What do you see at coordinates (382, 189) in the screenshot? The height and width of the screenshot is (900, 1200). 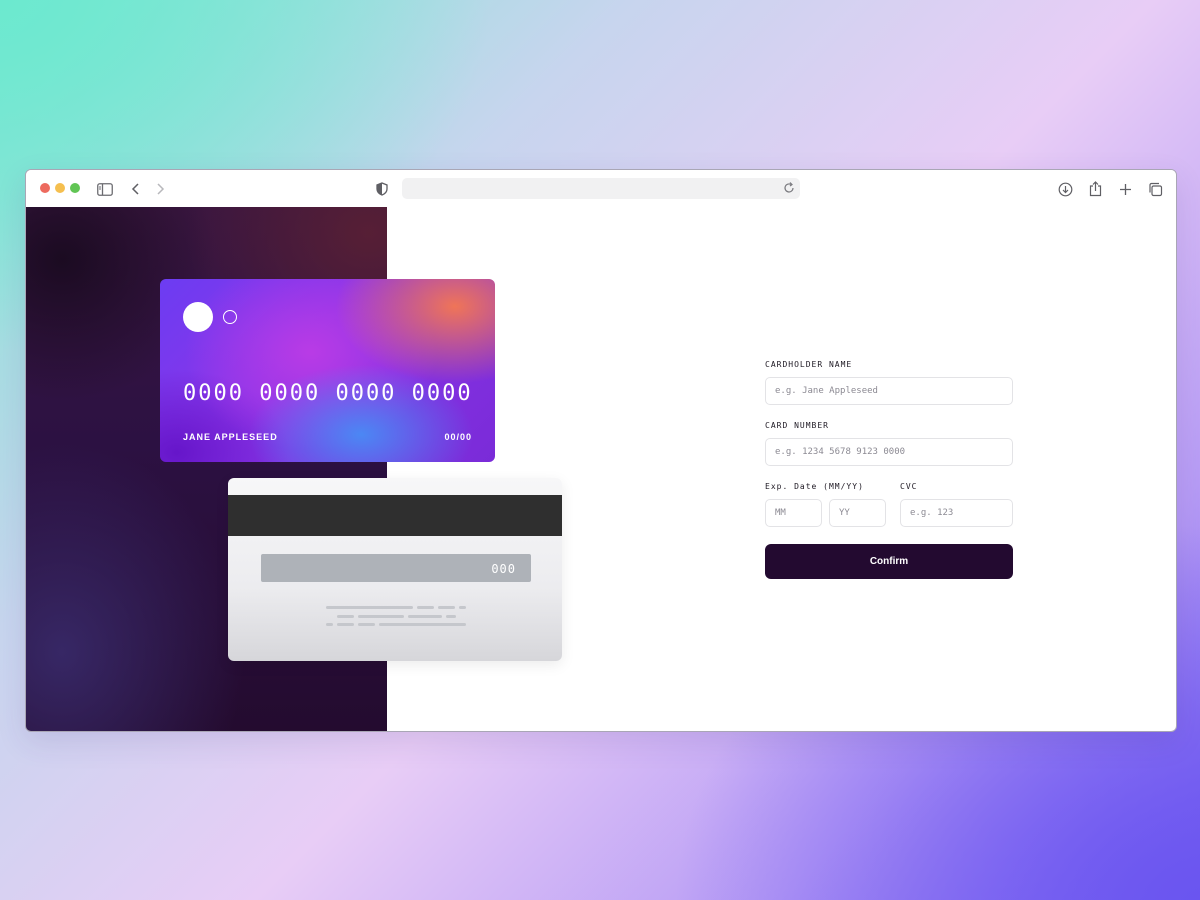 I see `shield-icon` at bounding box center [382, 189].